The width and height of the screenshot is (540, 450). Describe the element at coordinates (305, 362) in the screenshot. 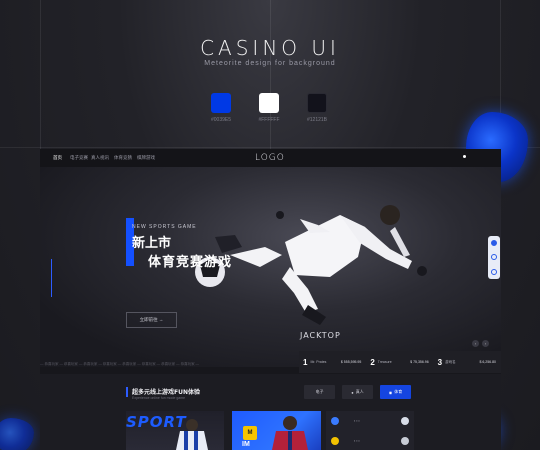

I see `jackpot-rank: 1` at that location.